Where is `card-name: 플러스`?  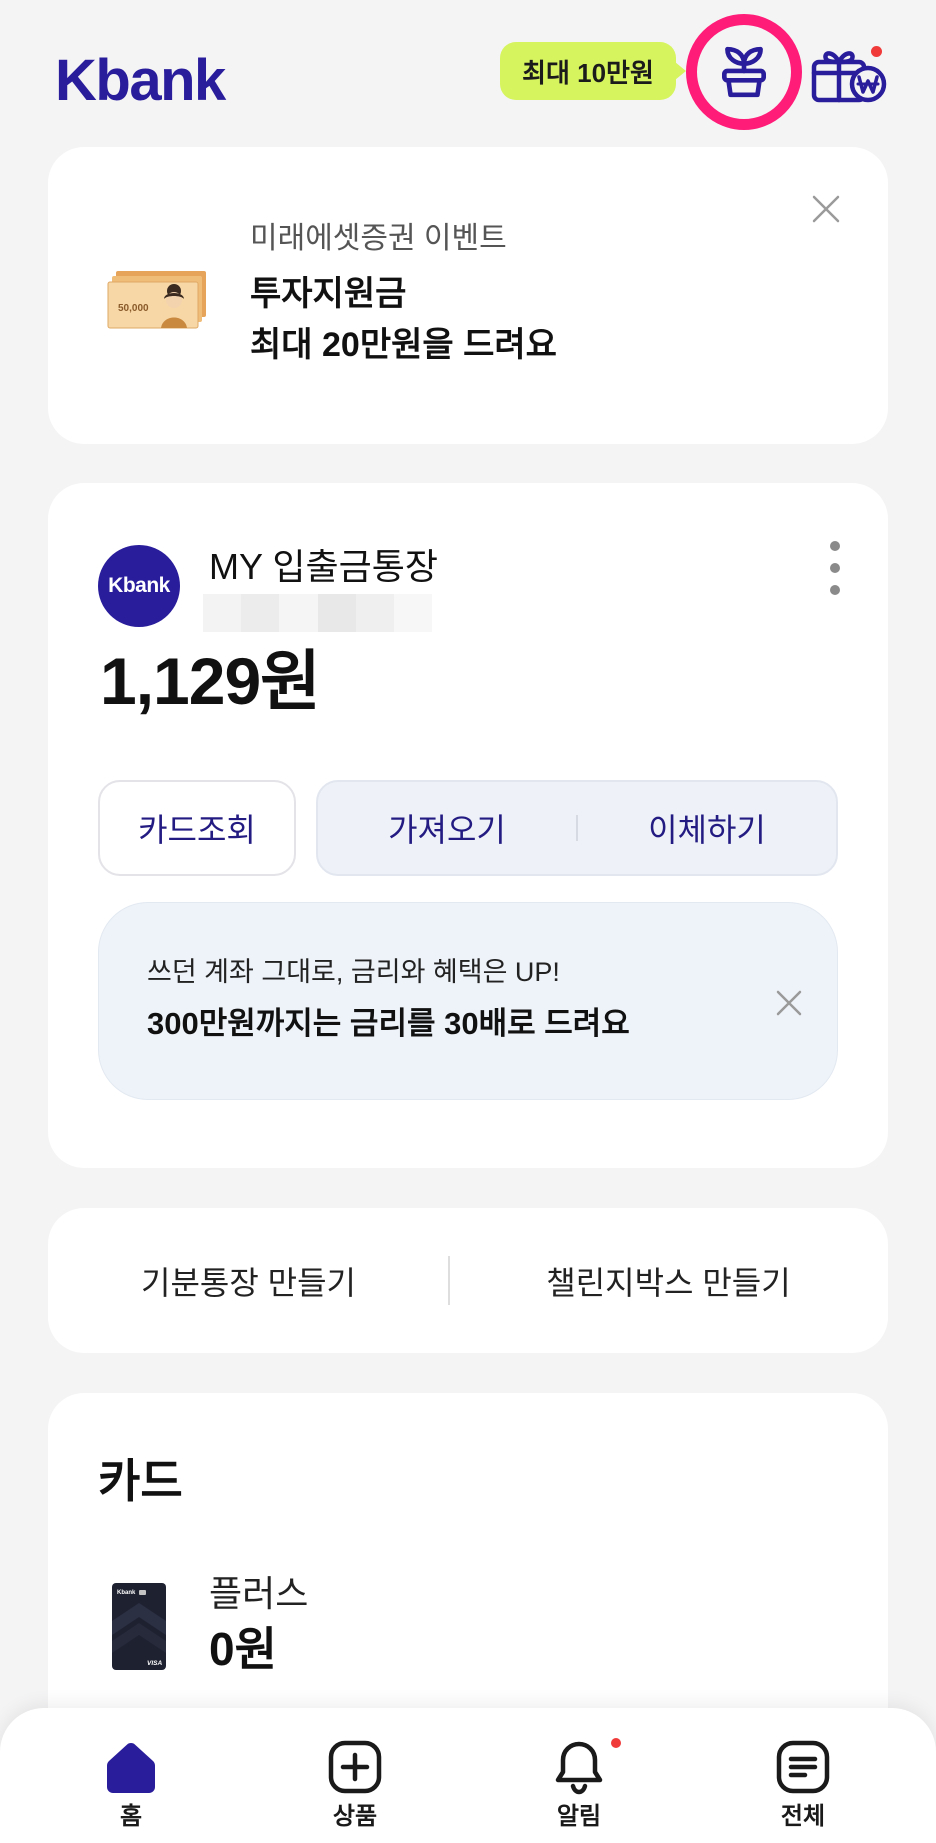 card-name: 플러스 is located at coordinates (259, 1593).